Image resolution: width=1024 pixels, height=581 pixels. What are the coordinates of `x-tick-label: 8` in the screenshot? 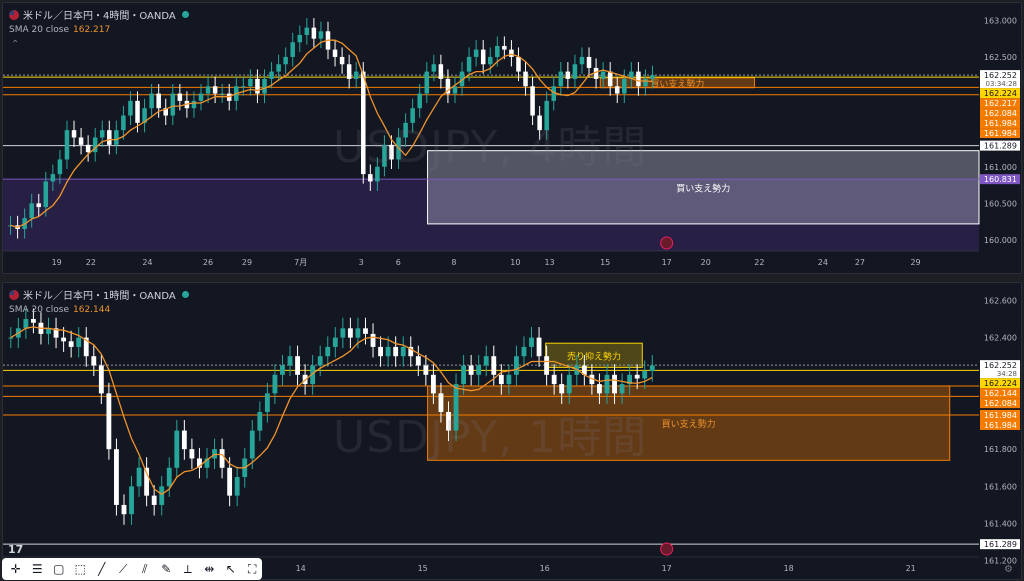 It's located at (453, 262).